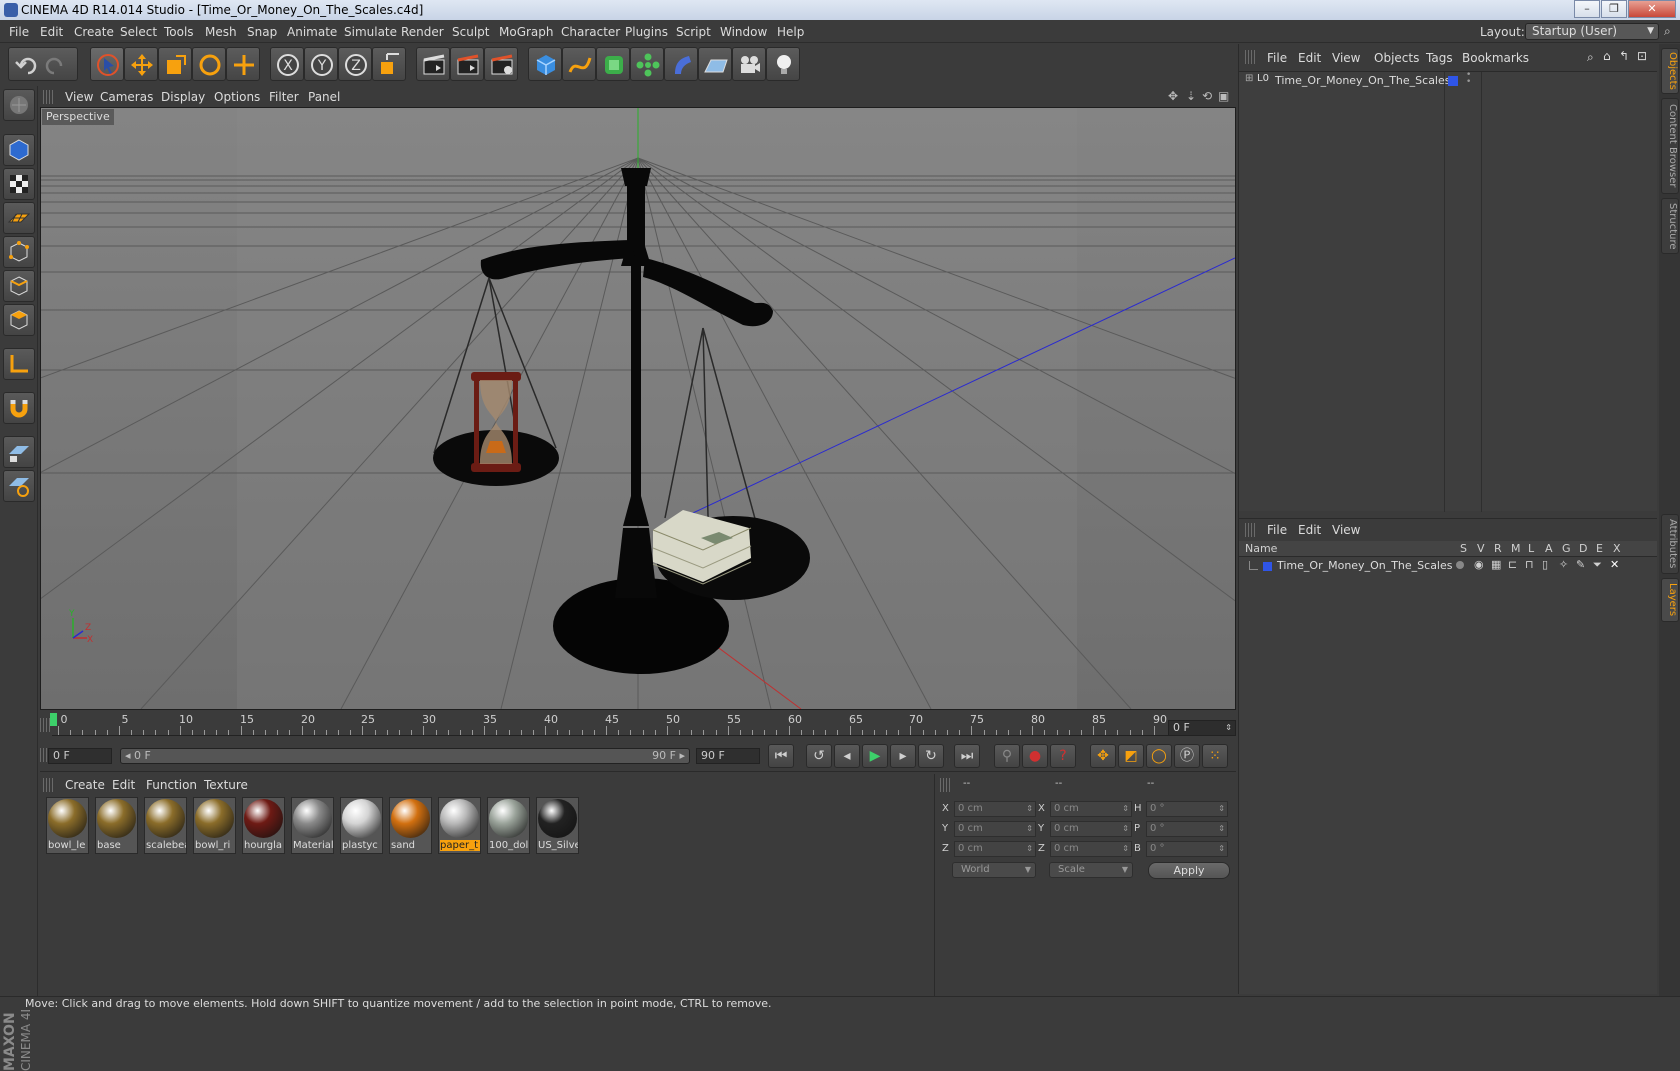 The height and width of the screenshot is (1071, 1680). Describe the element at coordinates (123, 785) in the screenshot. I see `material-menu-edit: Edit` at that location.